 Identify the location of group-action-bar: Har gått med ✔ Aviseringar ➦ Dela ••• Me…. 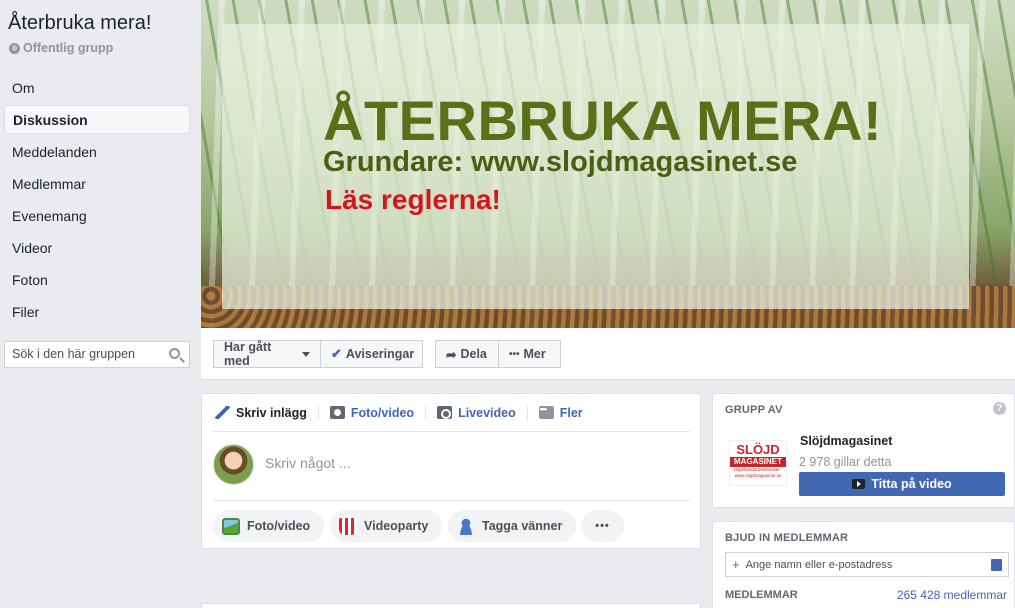
(608, 354).